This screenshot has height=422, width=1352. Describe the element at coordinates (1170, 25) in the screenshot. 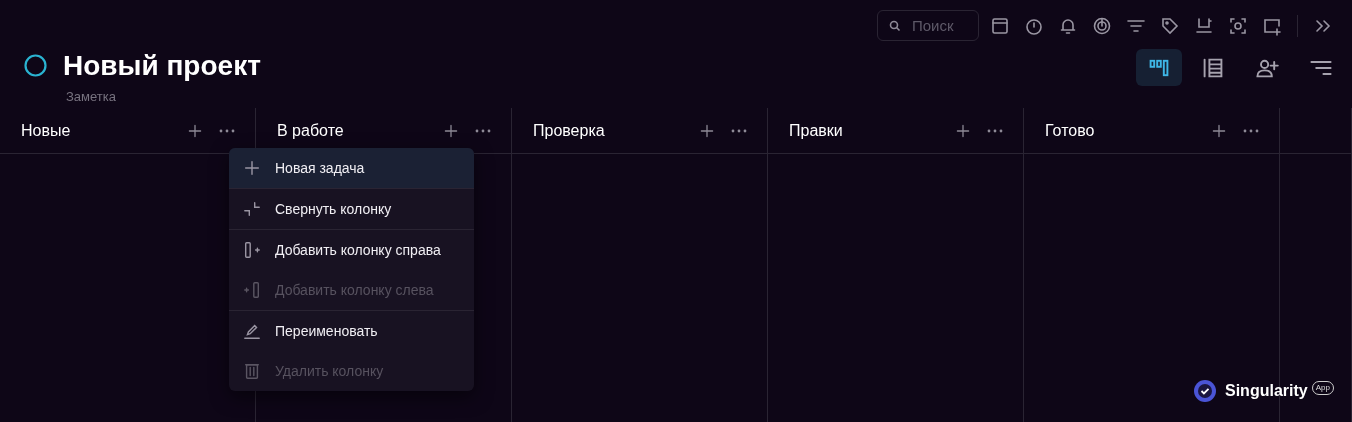

I see `tag-icon` at that location.